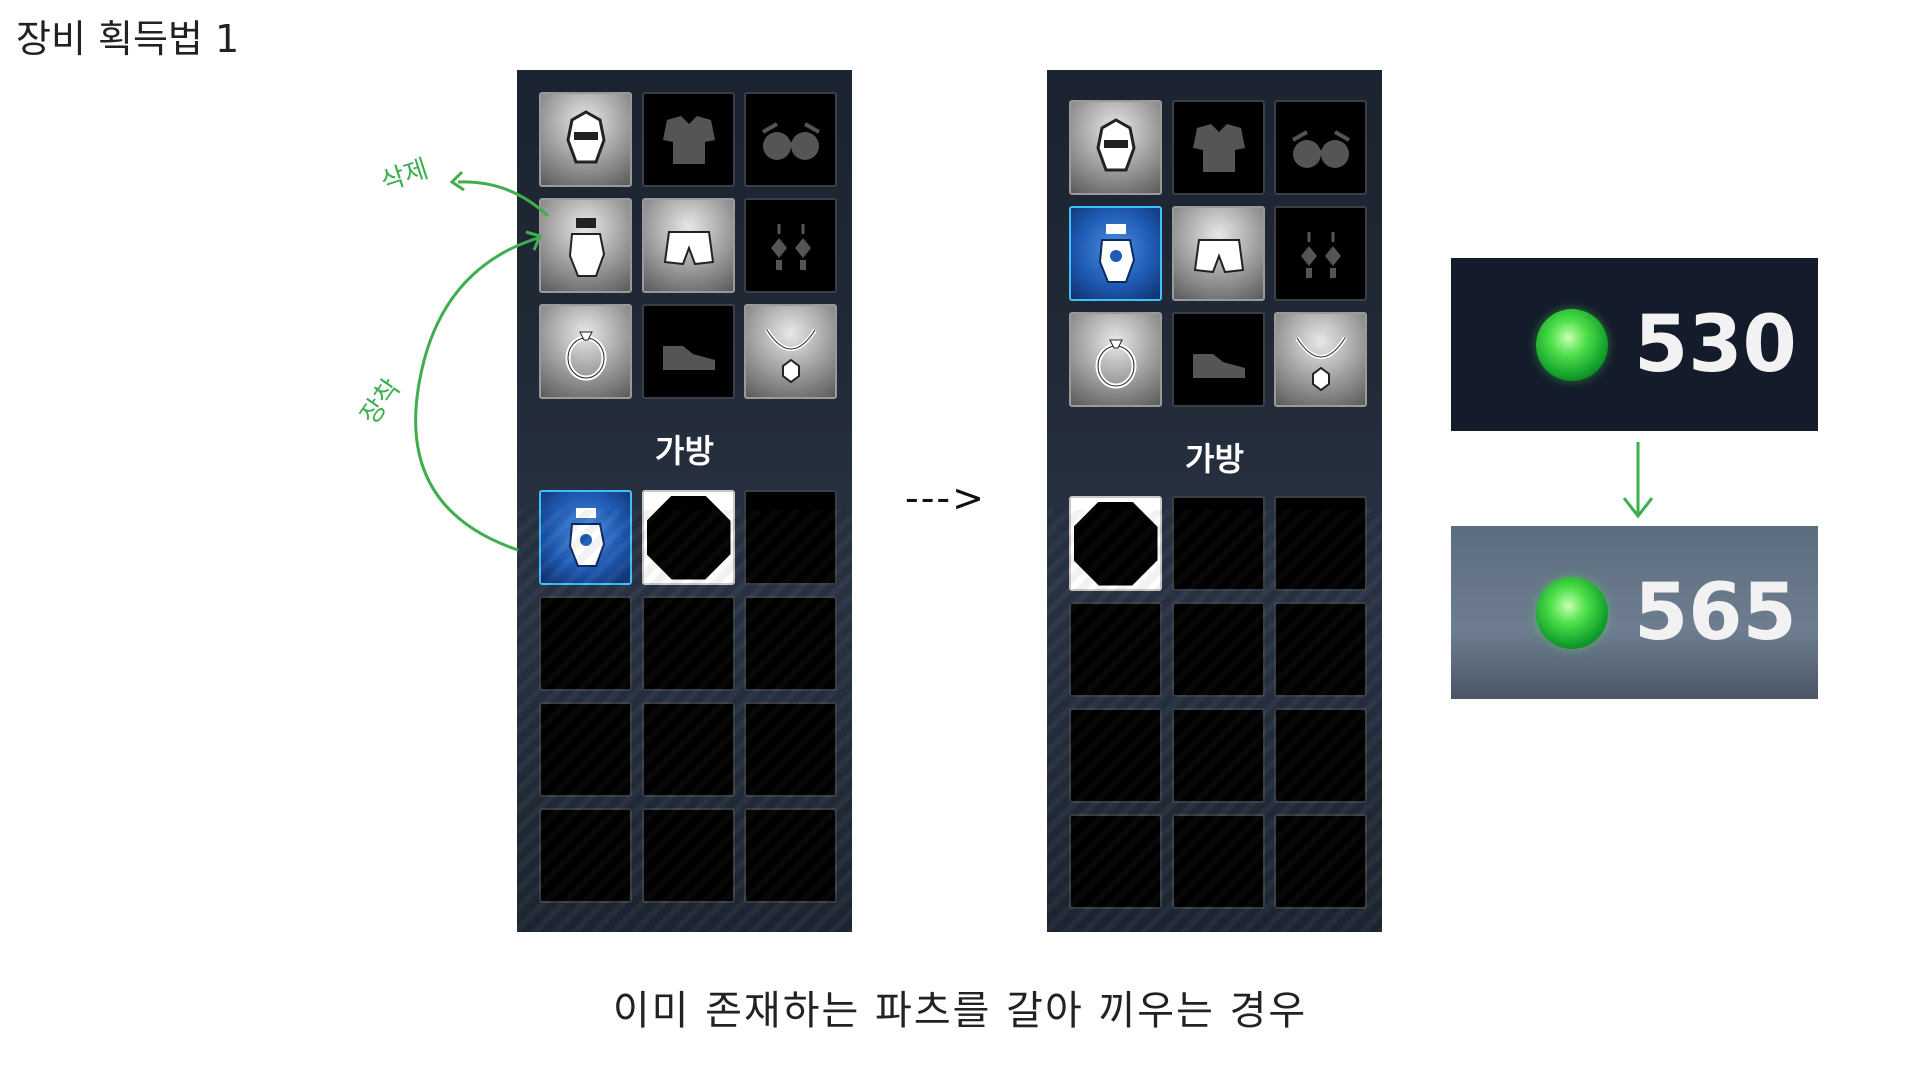 Image resolution: width=1920 pixels, height=1080 pixels. Describe the element at coordinates (960, 1011) in the screenshot. I see `caption: 이미 존재하는 파츠를 갈아 끼우는 경우` at that location.